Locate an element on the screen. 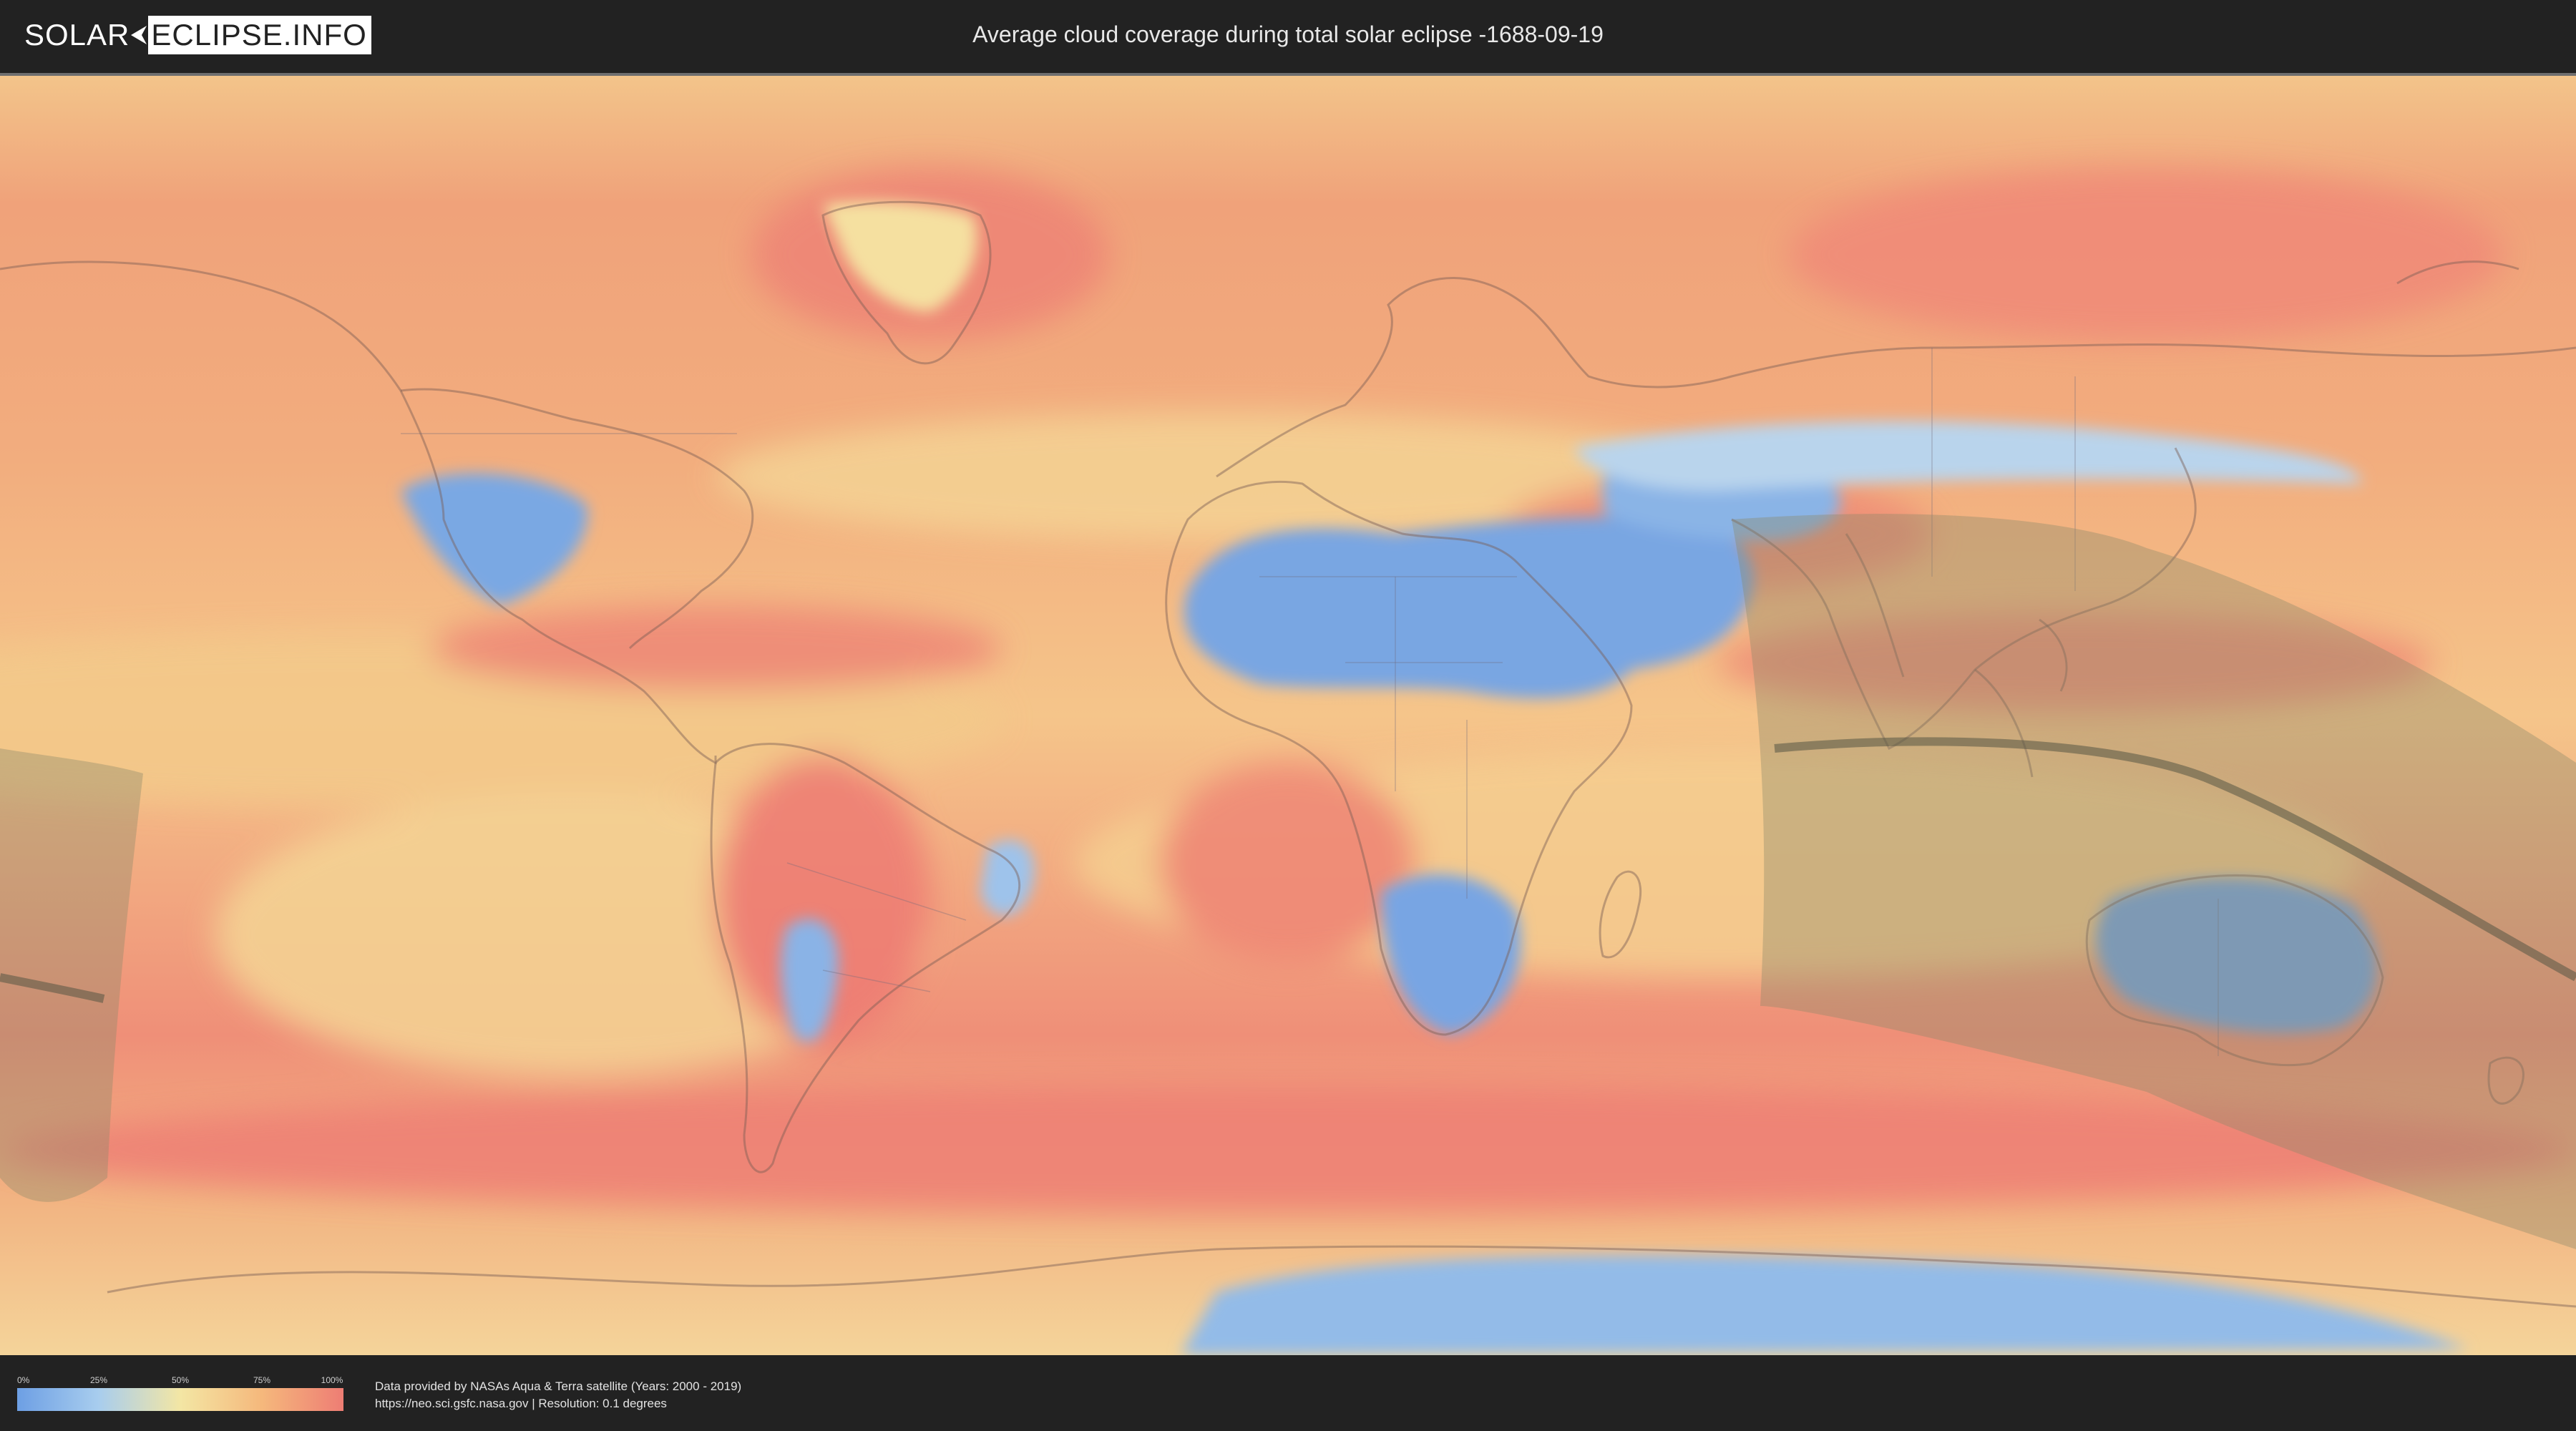 This screenshot has width=2576, height=1431. cloud-coverage-legend: 0% 25% 50% 75% 100% is located at coordinates (180, 1395).